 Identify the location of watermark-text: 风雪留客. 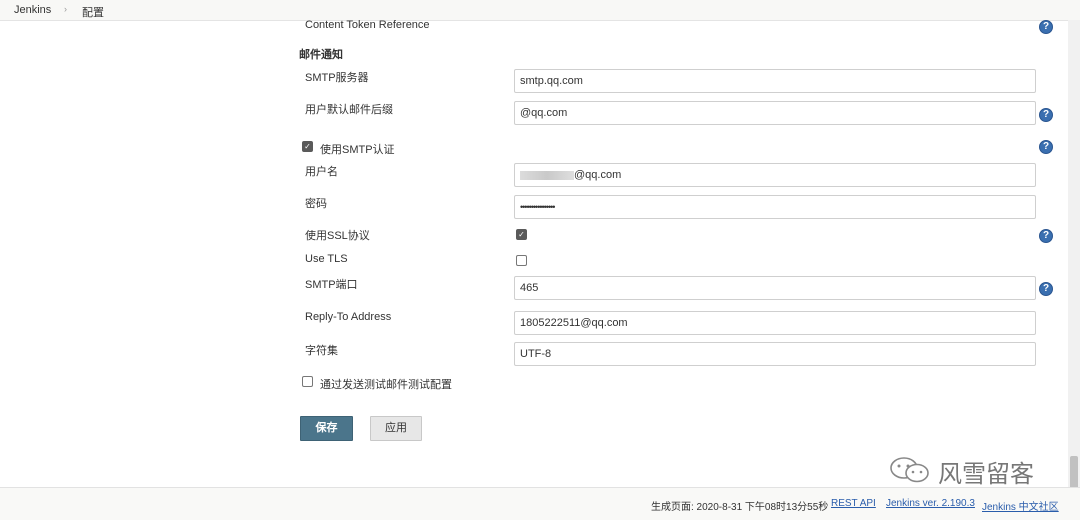
(986, 474).